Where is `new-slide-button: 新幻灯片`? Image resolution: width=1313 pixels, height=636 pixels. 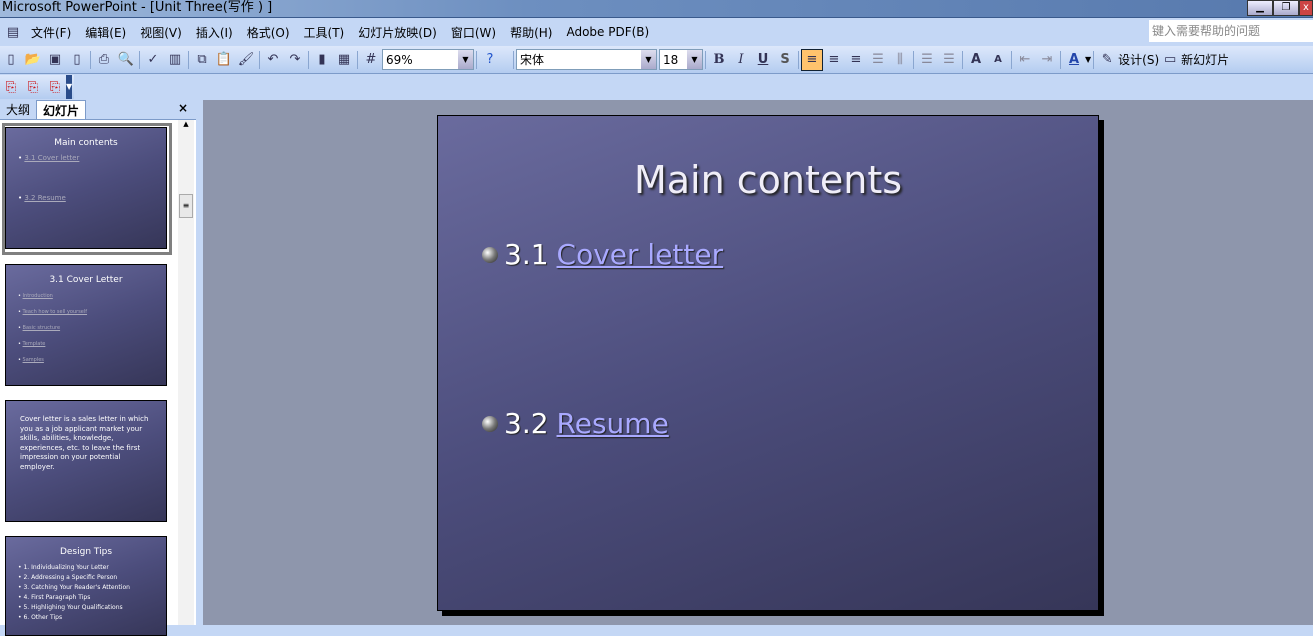 new-slide-button: 新幻灯片 is located at coordinates (1205, 59).